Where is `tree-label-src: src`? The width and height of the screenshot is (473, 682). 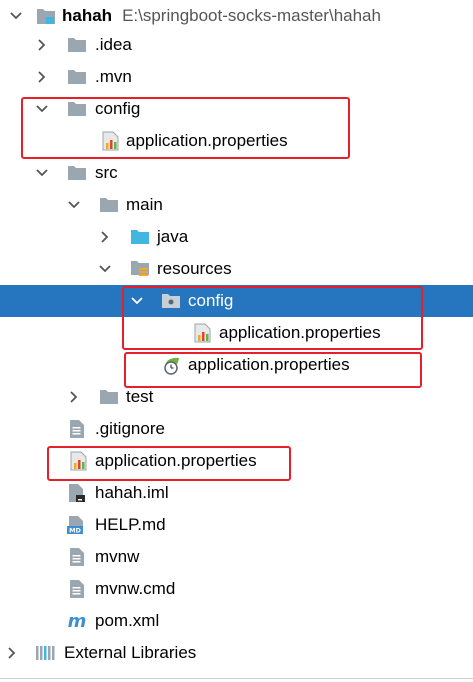
tree-label-src: src is located at coordinates (106, 172).